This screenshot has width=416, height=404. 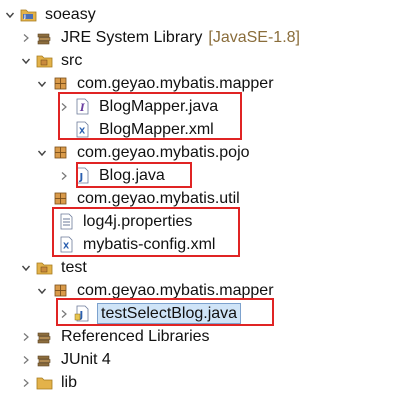 I want to click on tree-item-referenced-libraries: Referenced Libraries, so click(x=116, y=336).